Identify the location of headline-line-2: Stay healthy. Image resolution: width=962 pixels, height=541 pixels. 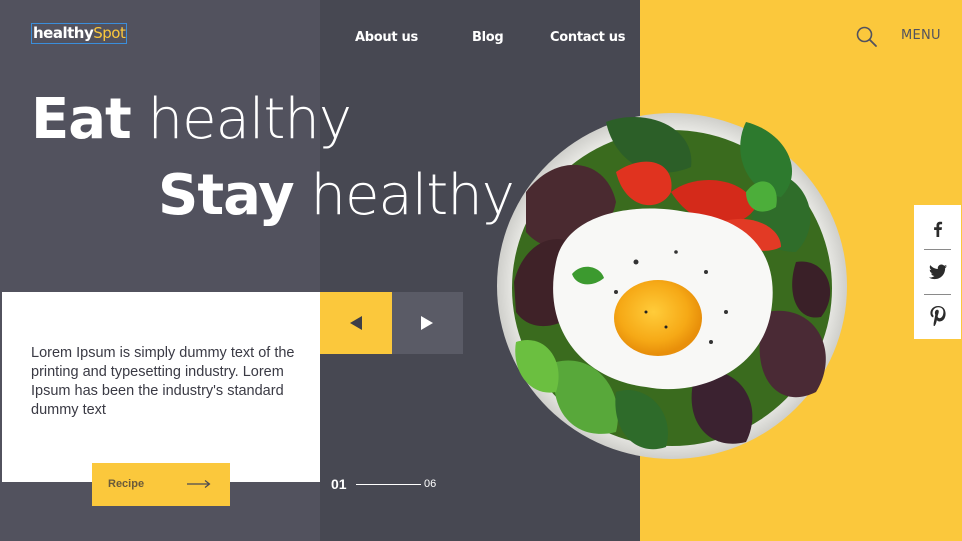
(336, 195).